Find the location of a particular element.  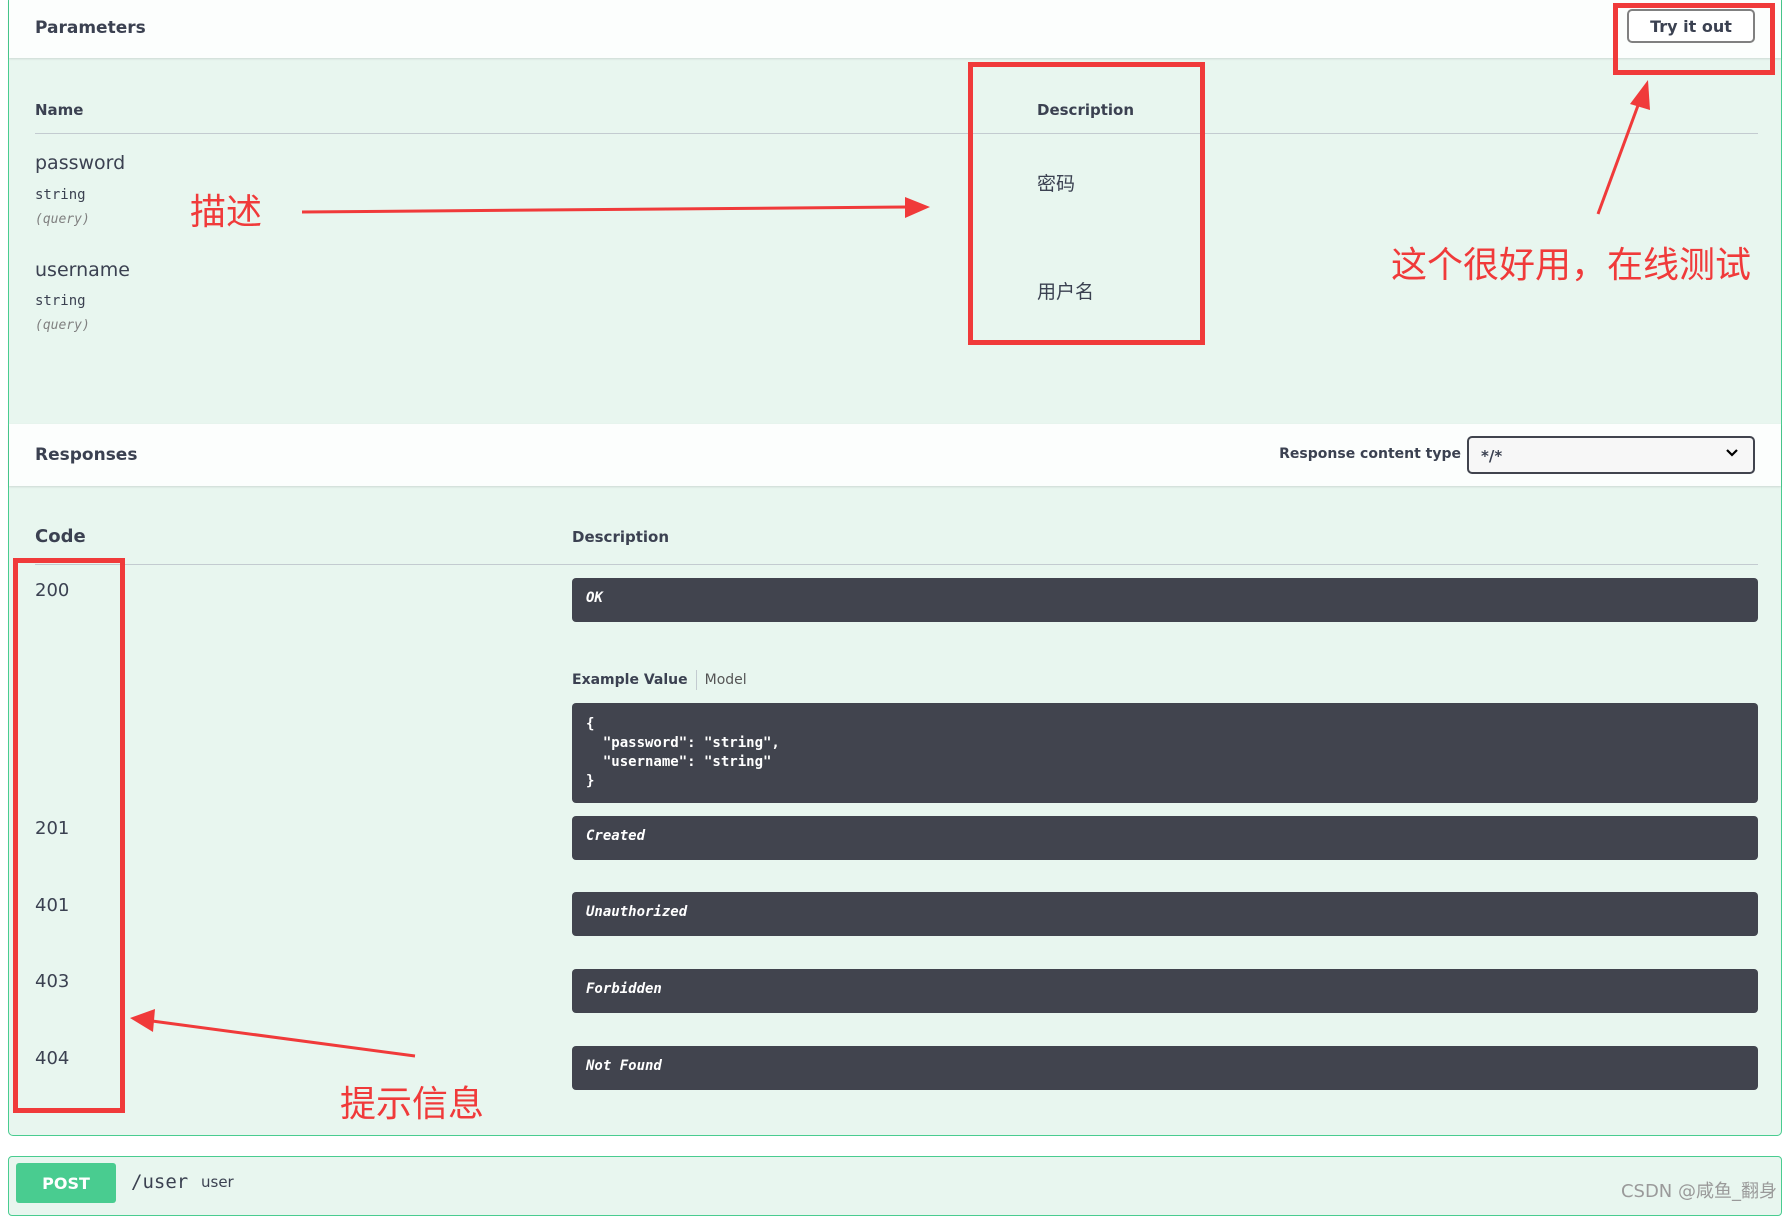

selected-content-type: */* is located at coordinates (1492, 456).